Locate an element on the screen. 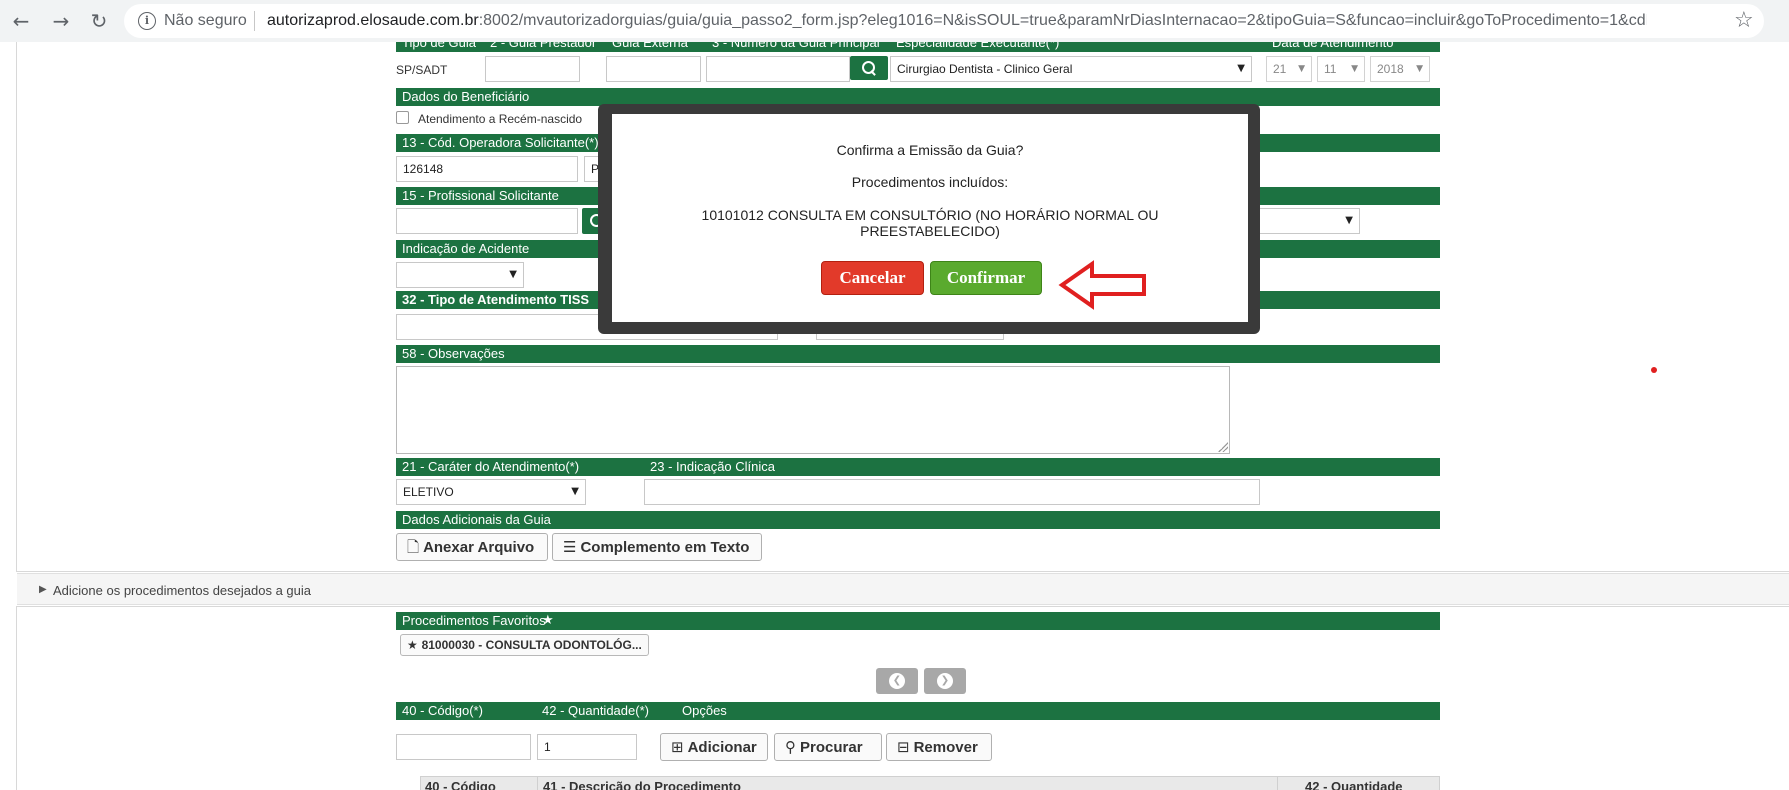 The height and width of the screenshot is (790, 1789). year-select: 2018 is located at coordinates (1400, 69).